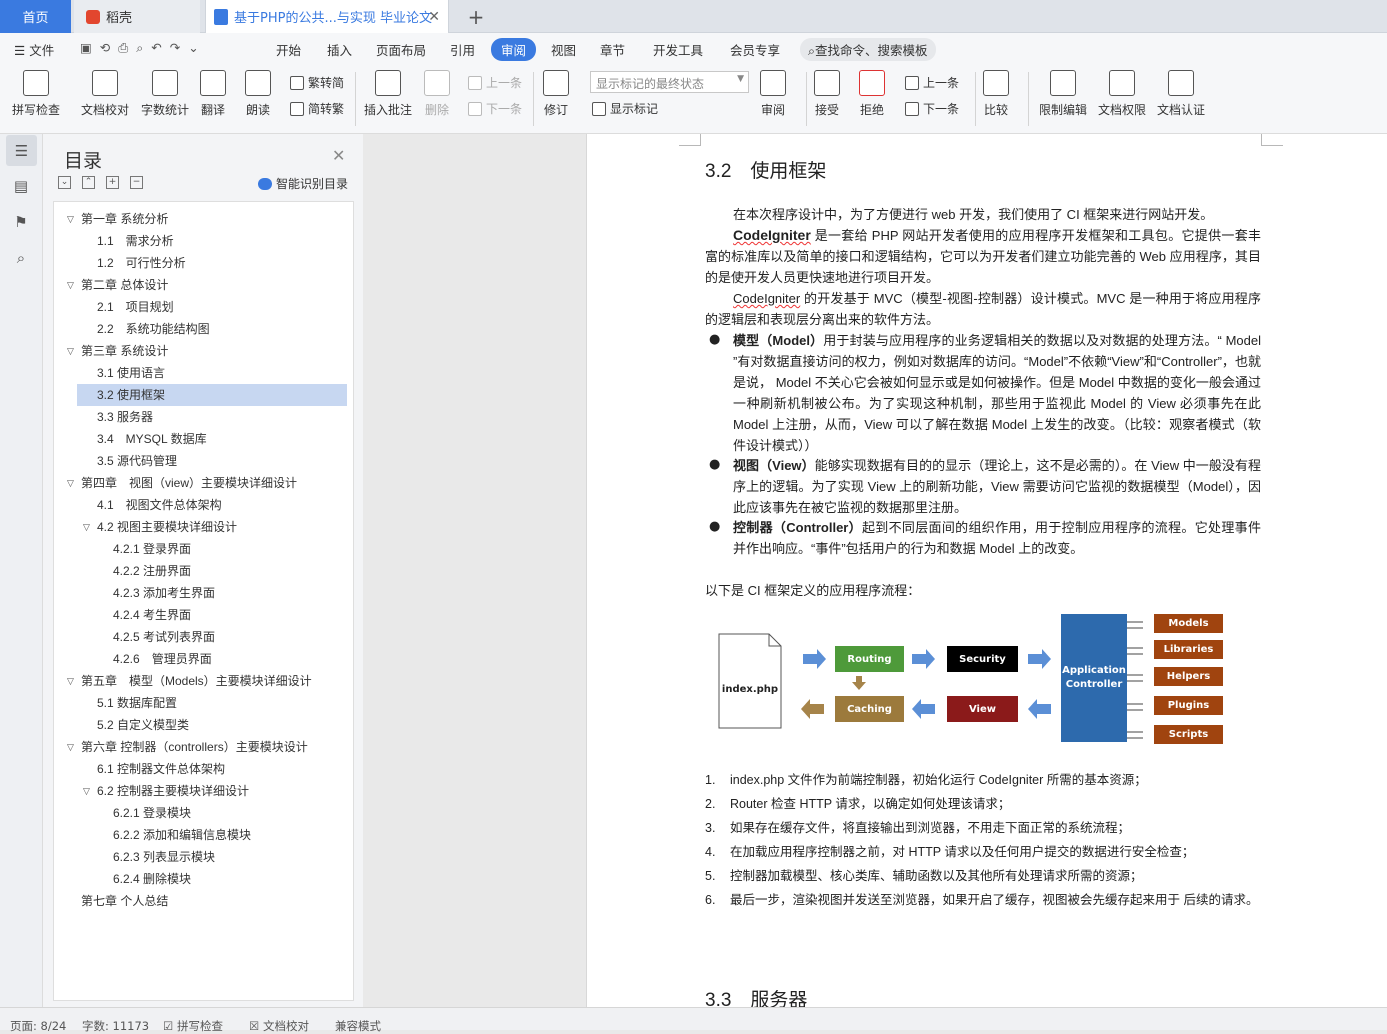 Image resolution: width=1387 pixels, height=1034 pixels. What do you see at coordinates (996, 83) in the screenshot?
I see `compare-icon` at bounding box center [996, 83].